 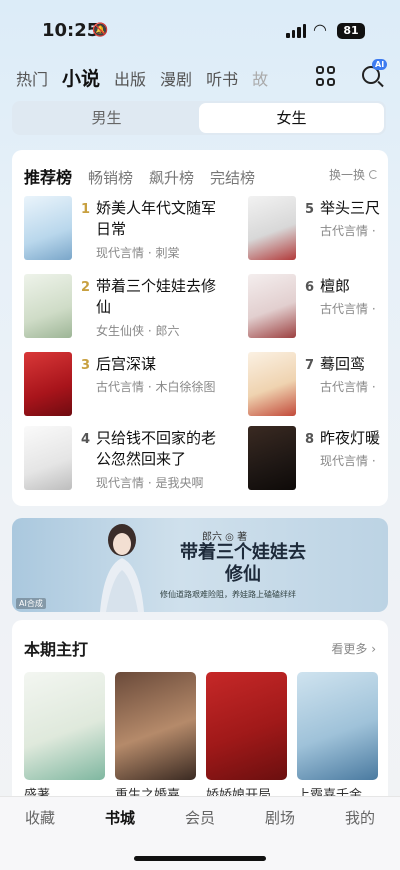 I want to click on rank-number: 8, so click(x=310, y=439).